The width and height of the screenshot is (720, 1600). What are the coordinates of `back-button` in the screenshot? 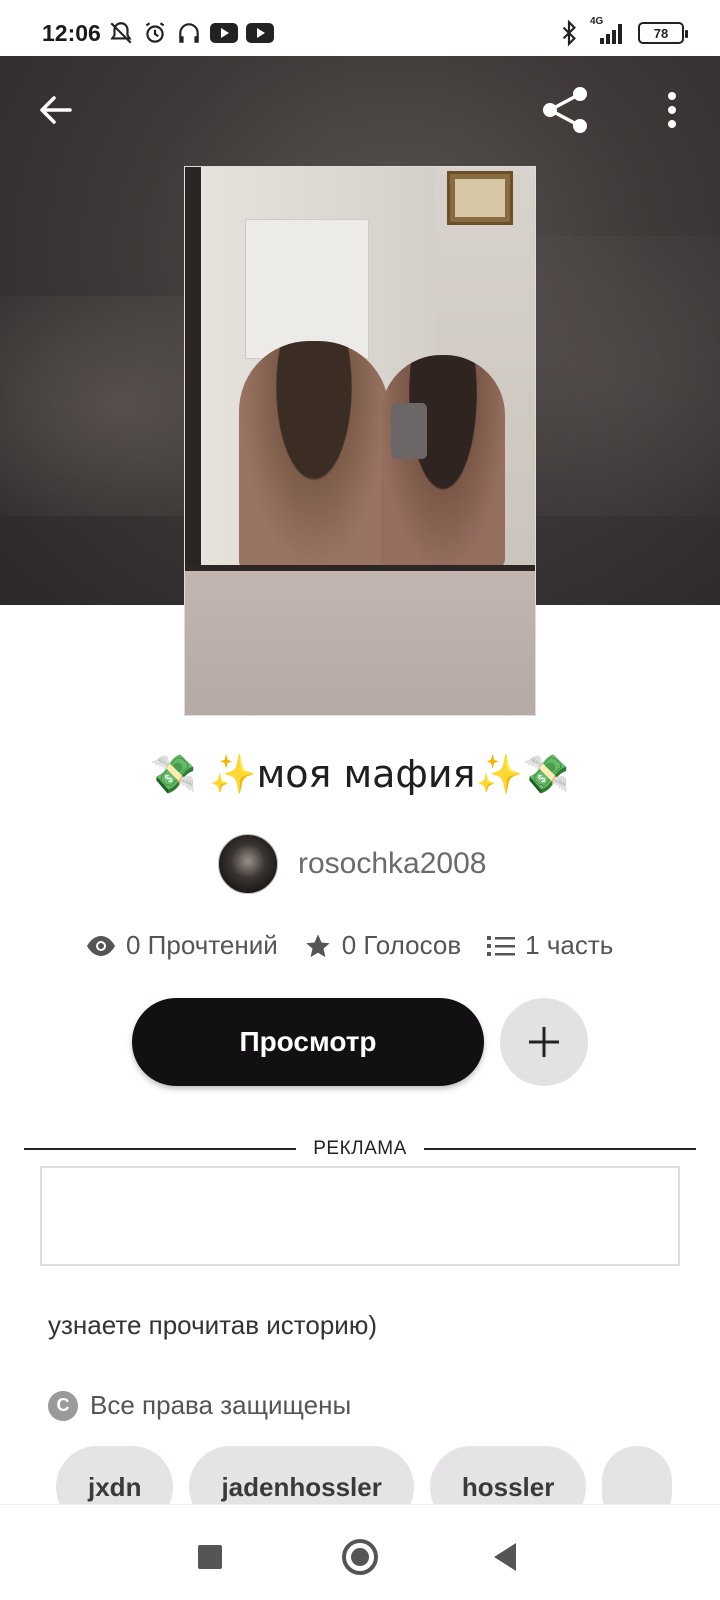 It's located at (56, 110).